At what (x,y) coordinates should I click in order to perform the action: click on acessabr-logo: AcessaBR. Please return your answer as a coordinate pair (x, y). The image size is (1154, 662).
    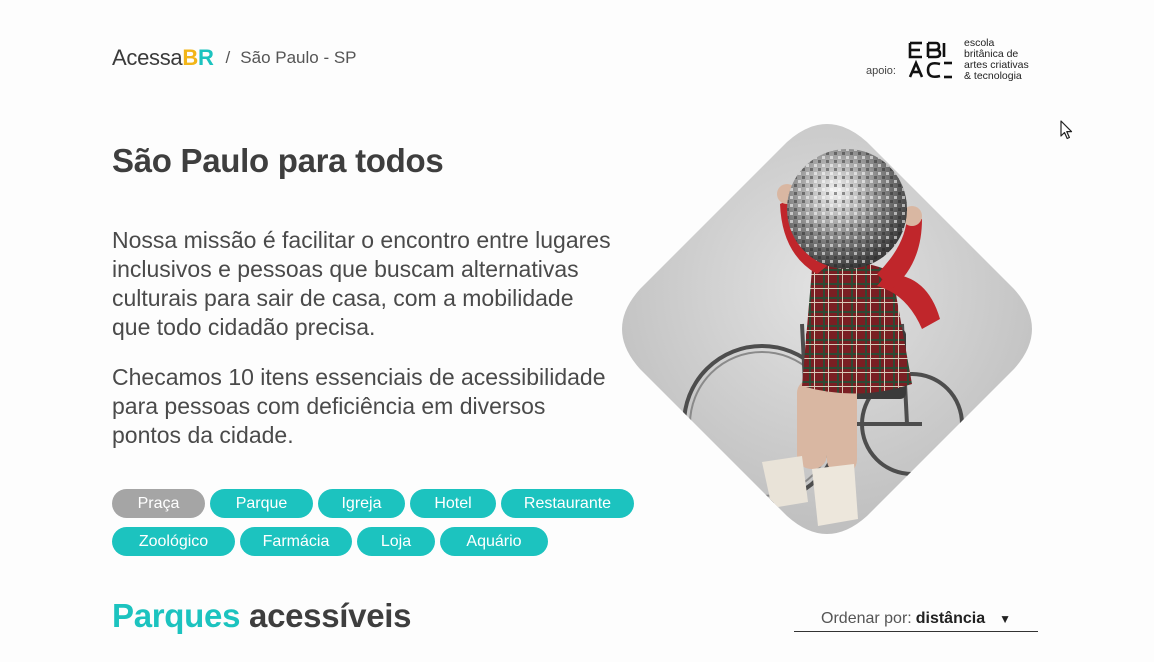
    Looking at the image, I should click on (163, 58).